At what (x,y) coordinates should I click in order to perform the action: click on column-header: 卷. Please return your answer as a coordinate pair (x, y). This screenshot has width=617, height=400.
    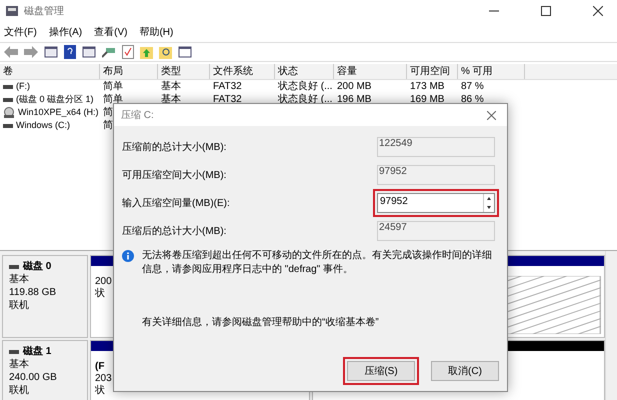
    Looking at the image, I should click on (50, 71).